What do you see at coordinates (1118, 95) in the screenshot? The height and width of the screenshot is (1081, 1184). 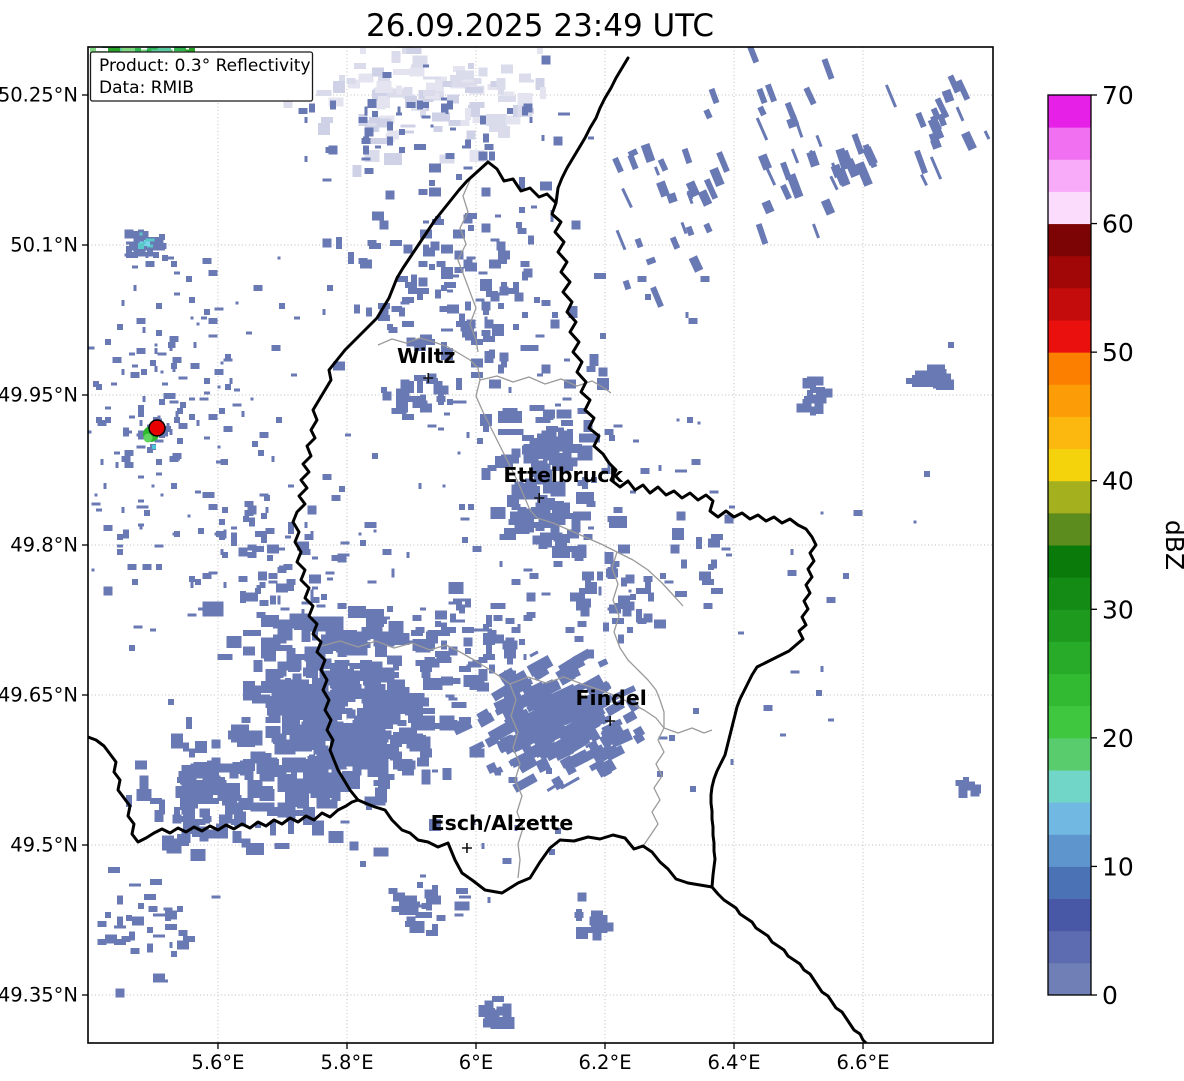 I see `colorbar-tick-label: 70` at bounding box center [1118, 95].